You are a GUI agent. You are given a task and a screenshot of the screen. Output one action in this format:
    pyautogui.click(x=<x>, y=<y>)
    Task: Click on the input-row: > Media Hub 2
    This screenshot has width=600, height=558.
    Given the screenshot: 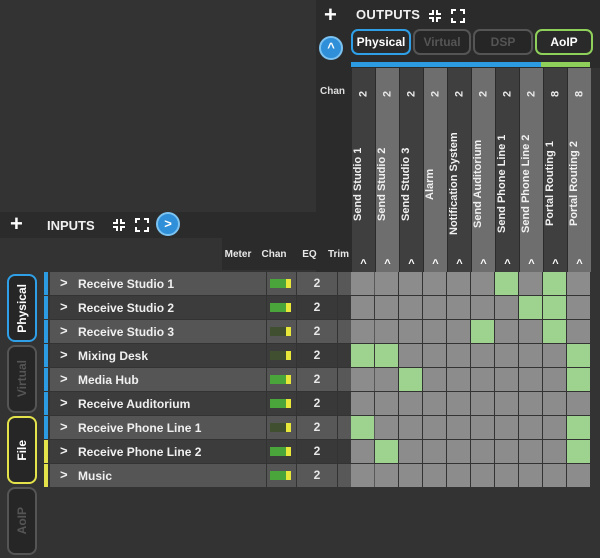 What is the action you would take?
    pyautogui.click(x=317, y=379)
    